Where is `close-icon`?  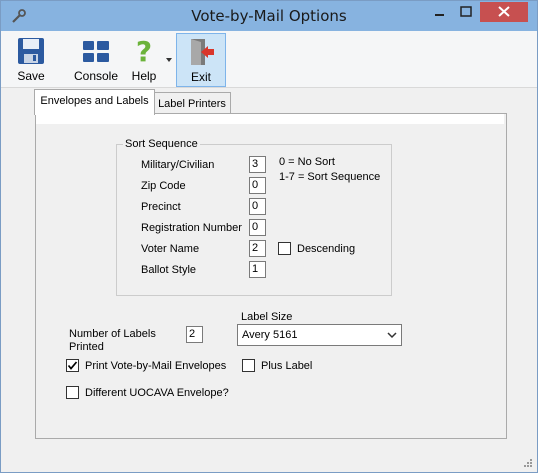
close-icon is located at coordinates (504, 11).